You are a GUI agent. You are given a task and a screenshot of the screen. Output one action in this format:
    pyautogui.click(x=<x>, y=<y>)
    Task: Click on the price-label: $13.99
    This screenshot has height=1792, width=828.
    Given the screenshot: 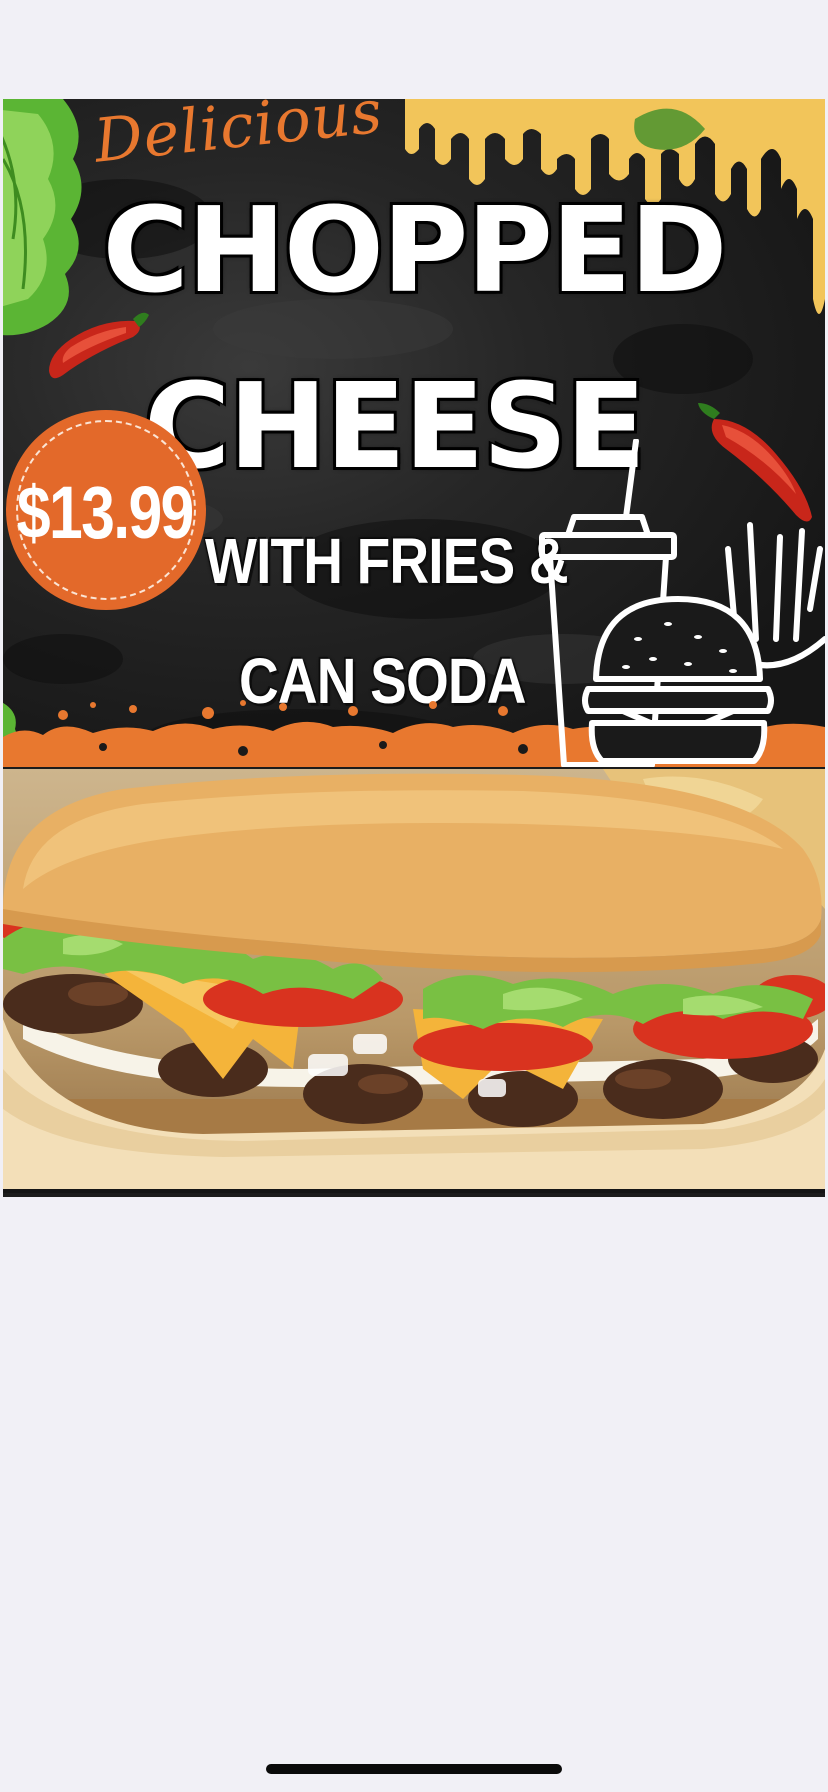 What is the action you would take?
    pyautogui.click(x=105, y=512)
    